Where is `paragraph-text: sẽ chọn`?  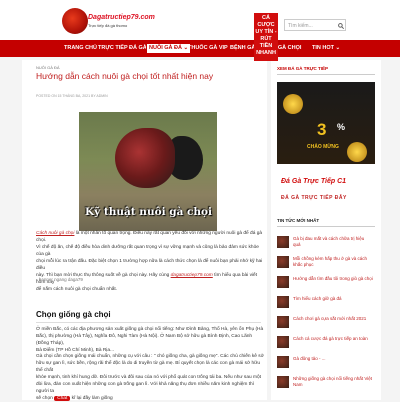
paragraph-text: sẽ chọn is located at coordinates (45, 398).